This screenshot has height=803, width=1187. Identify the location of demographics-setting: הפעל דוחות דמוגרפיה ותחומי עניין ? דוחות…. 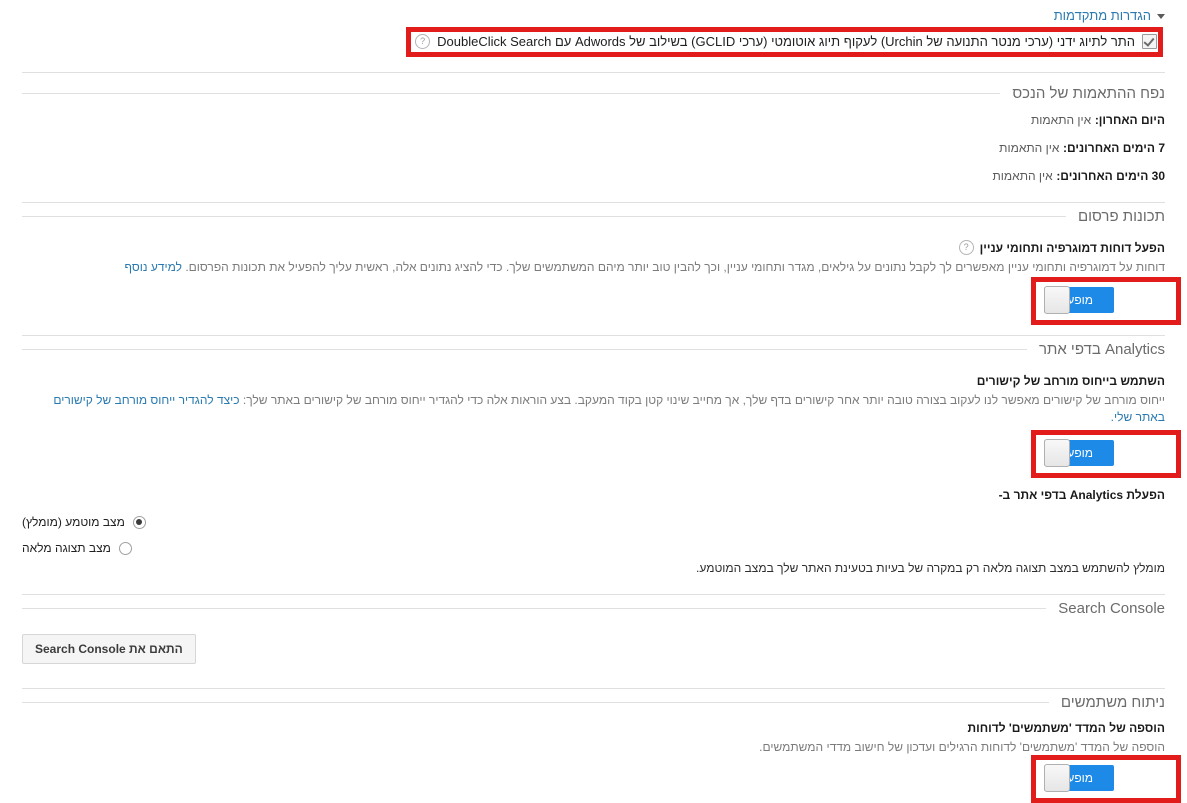
(593, 258).